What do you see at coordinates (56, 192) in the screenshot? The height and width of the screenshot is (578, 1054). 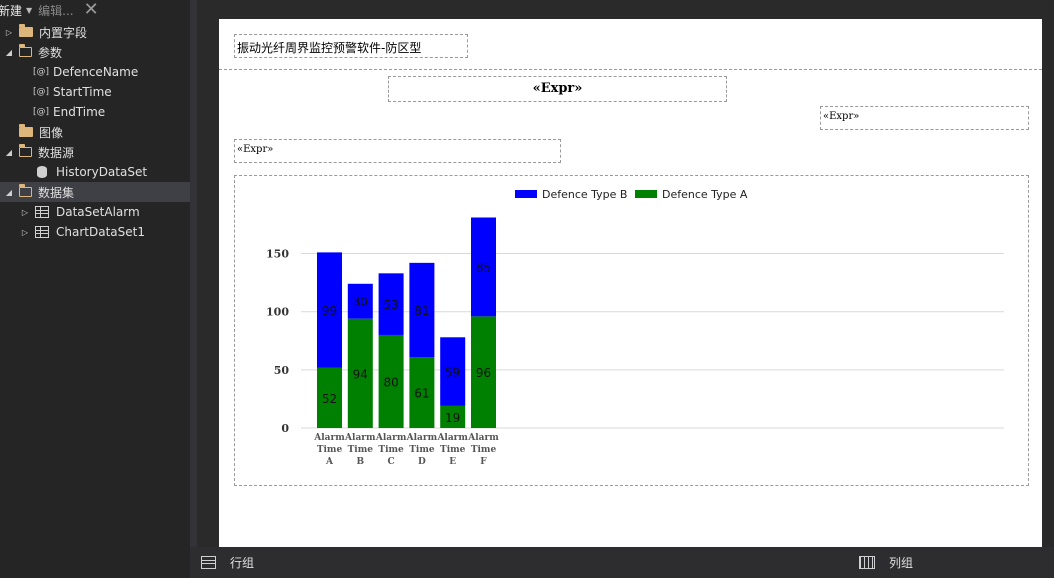 I see `tree-node-label: 数据集` at bounding box center [56, 192].